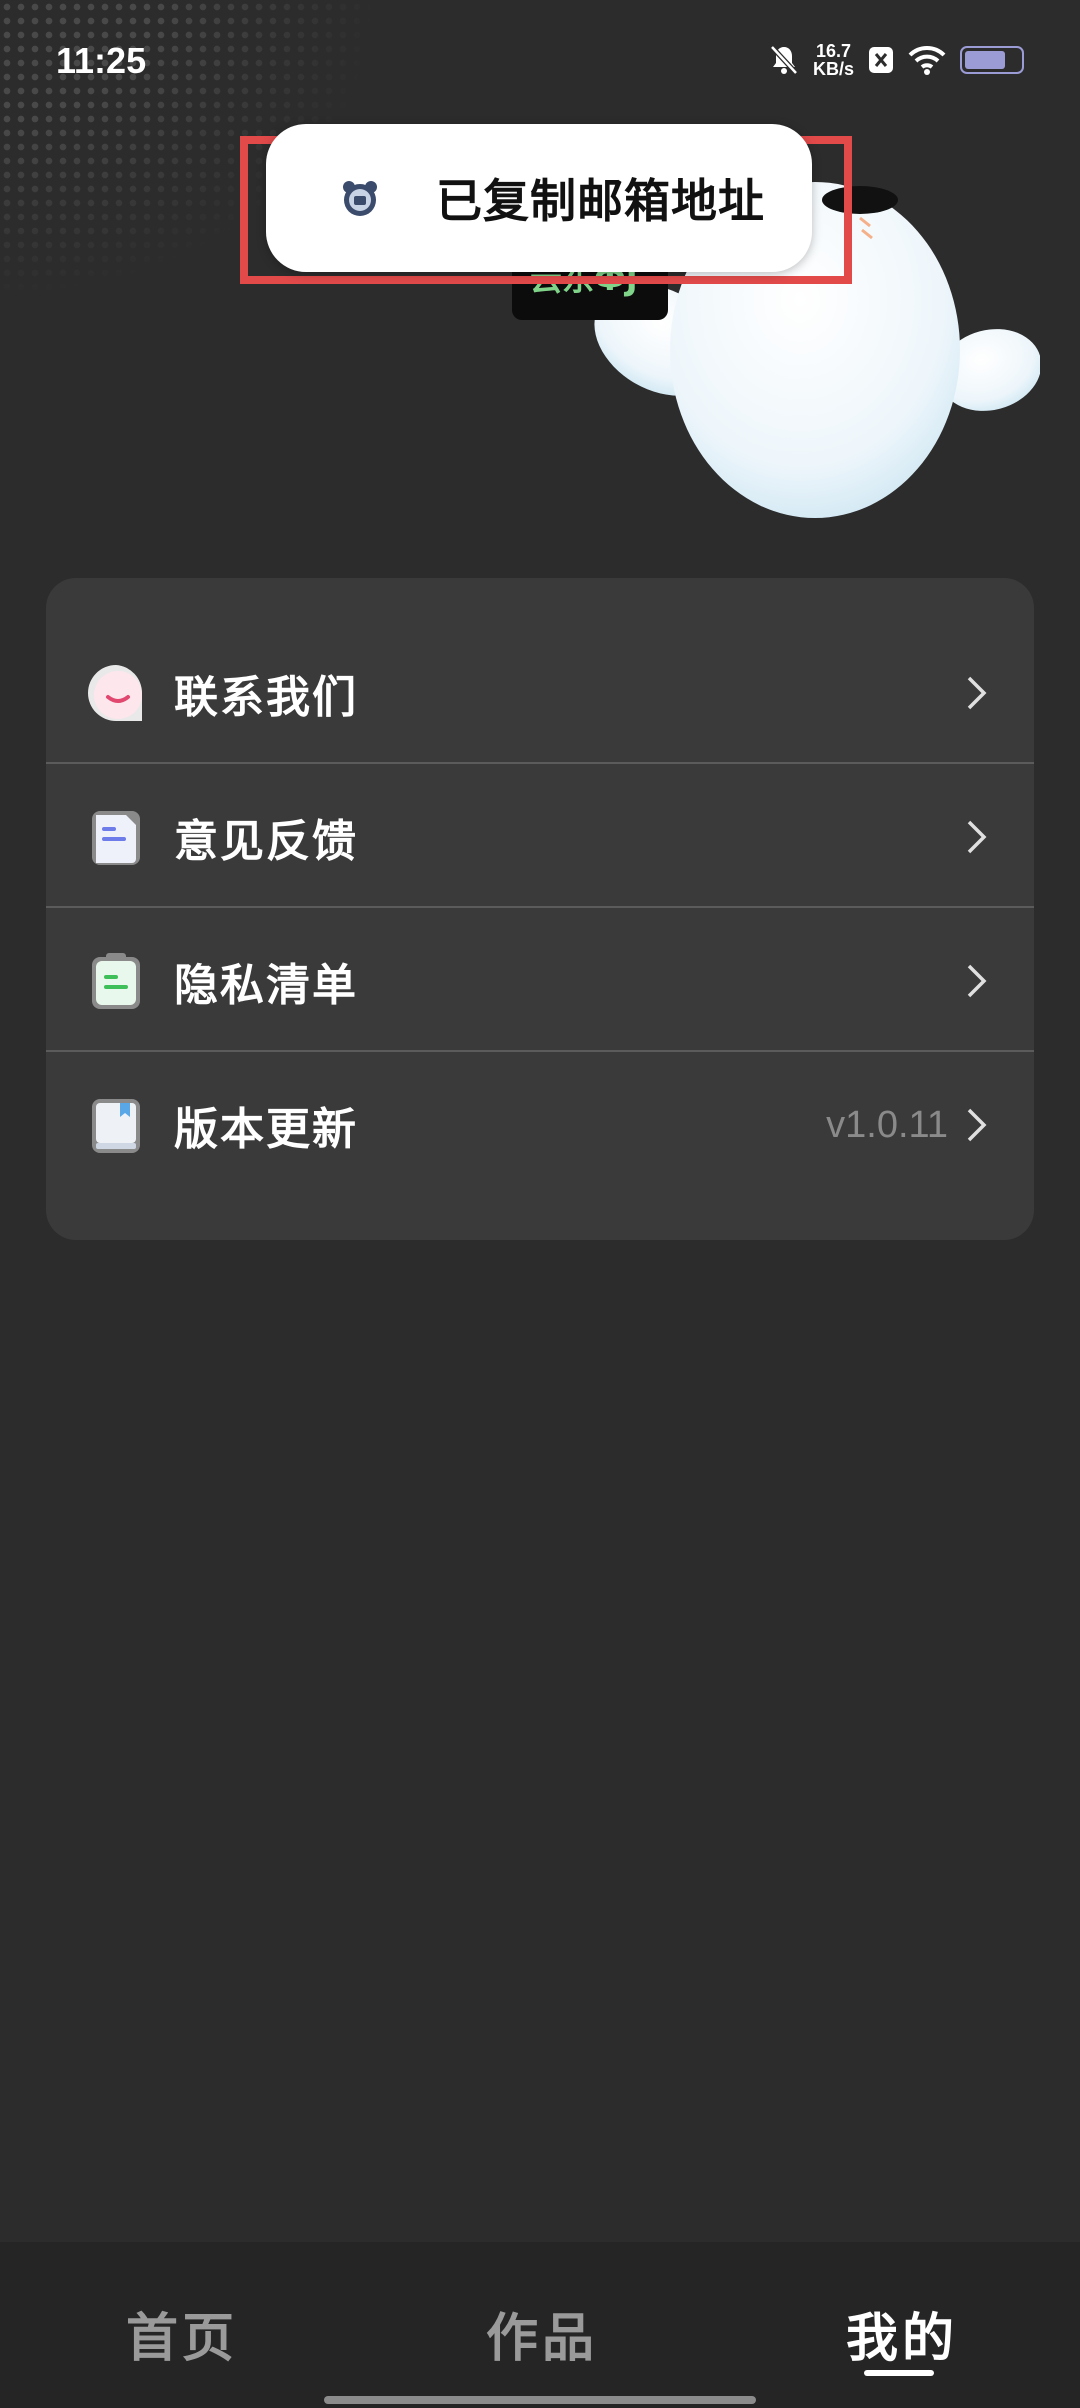 The width and height of the screenshot is (1080, 2408). Describe the element at coordinates (115, 693) in the screenshot. I see `chat-bubble-icon` at that location.